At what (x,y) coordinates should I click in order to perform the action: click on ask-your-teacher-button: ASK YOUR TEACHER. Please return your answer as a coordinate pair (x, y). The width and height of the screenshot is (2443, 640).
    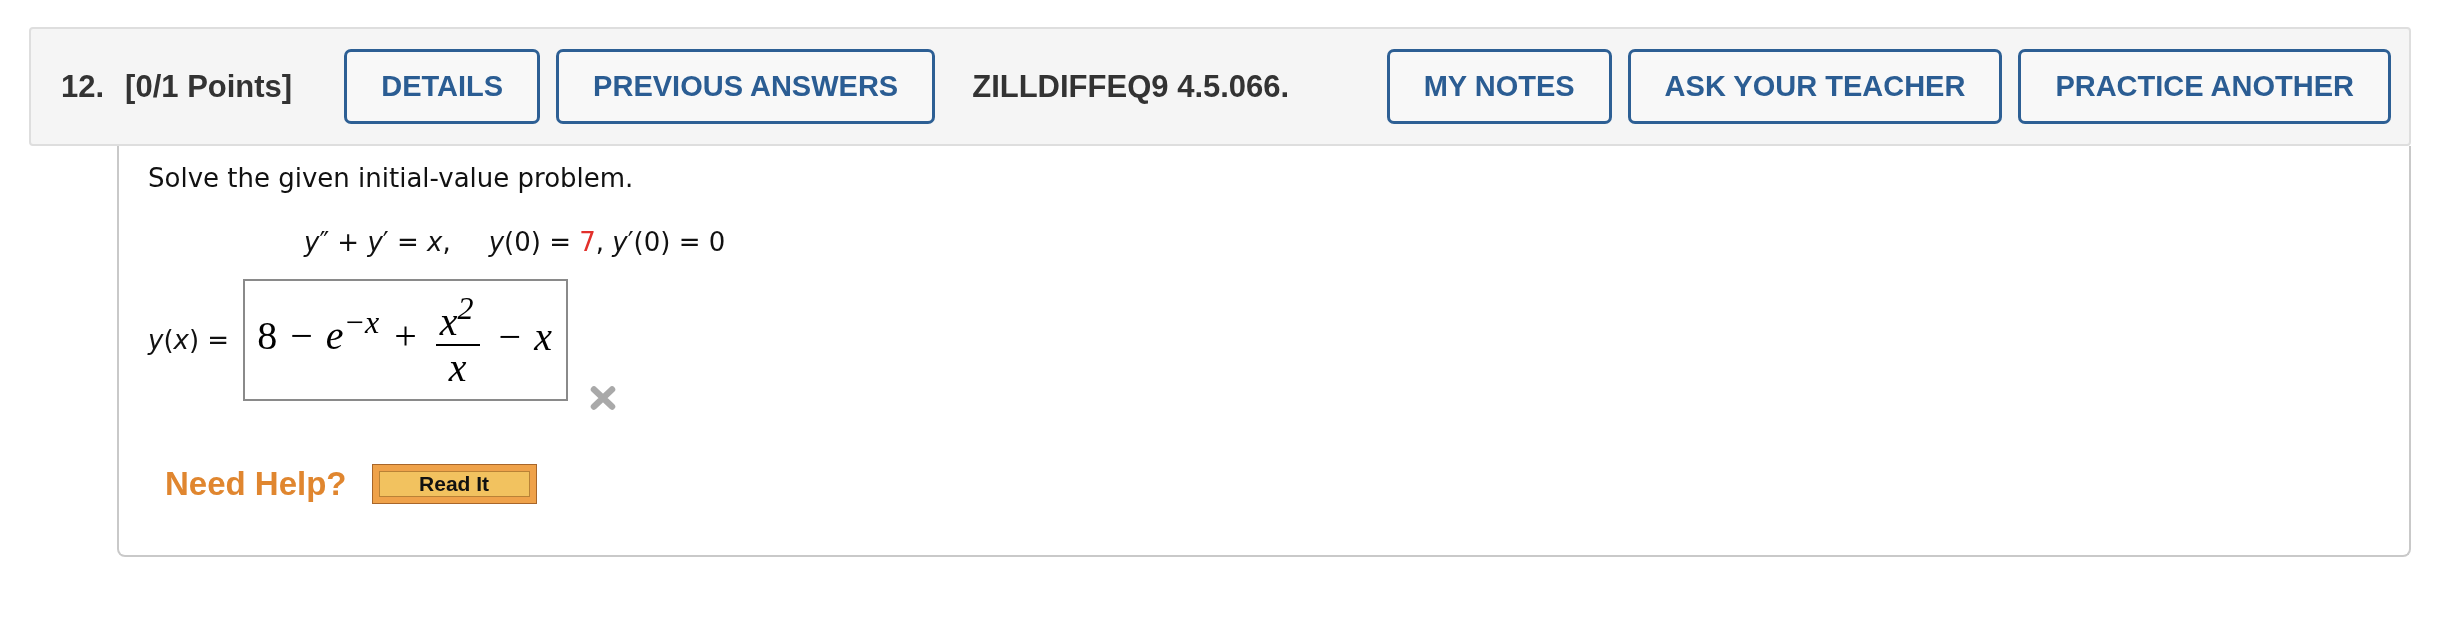
    Looking at the image, I should click on (1815, 86).